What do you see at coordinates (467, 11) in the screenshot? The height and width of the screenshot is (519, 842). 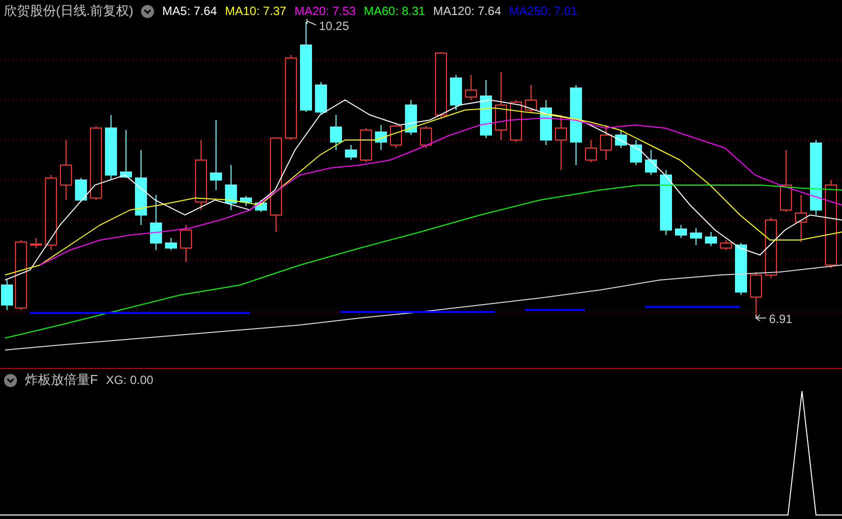 I see `ma-value: MA120: 7.64` at bounding box center [467, 11].